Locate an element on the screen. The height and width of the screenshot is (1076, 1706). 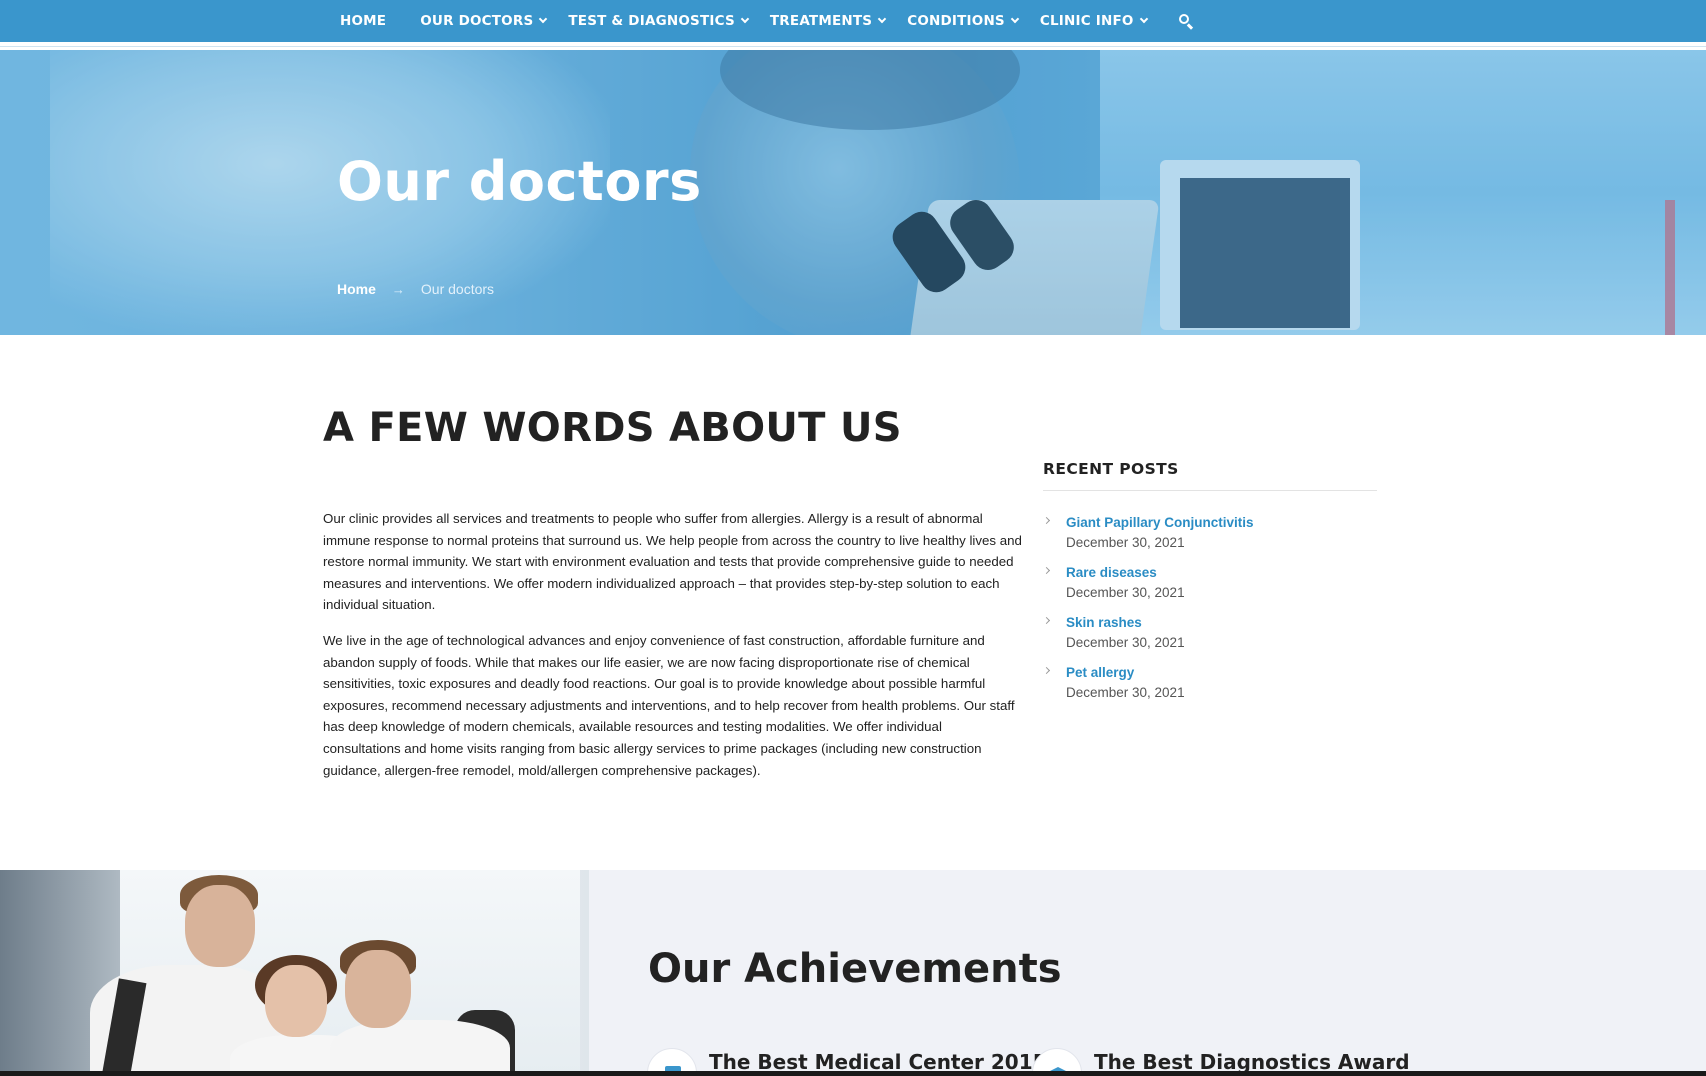
nav-item-label: OUR DOCTORS is located at coordinates (477, 21).